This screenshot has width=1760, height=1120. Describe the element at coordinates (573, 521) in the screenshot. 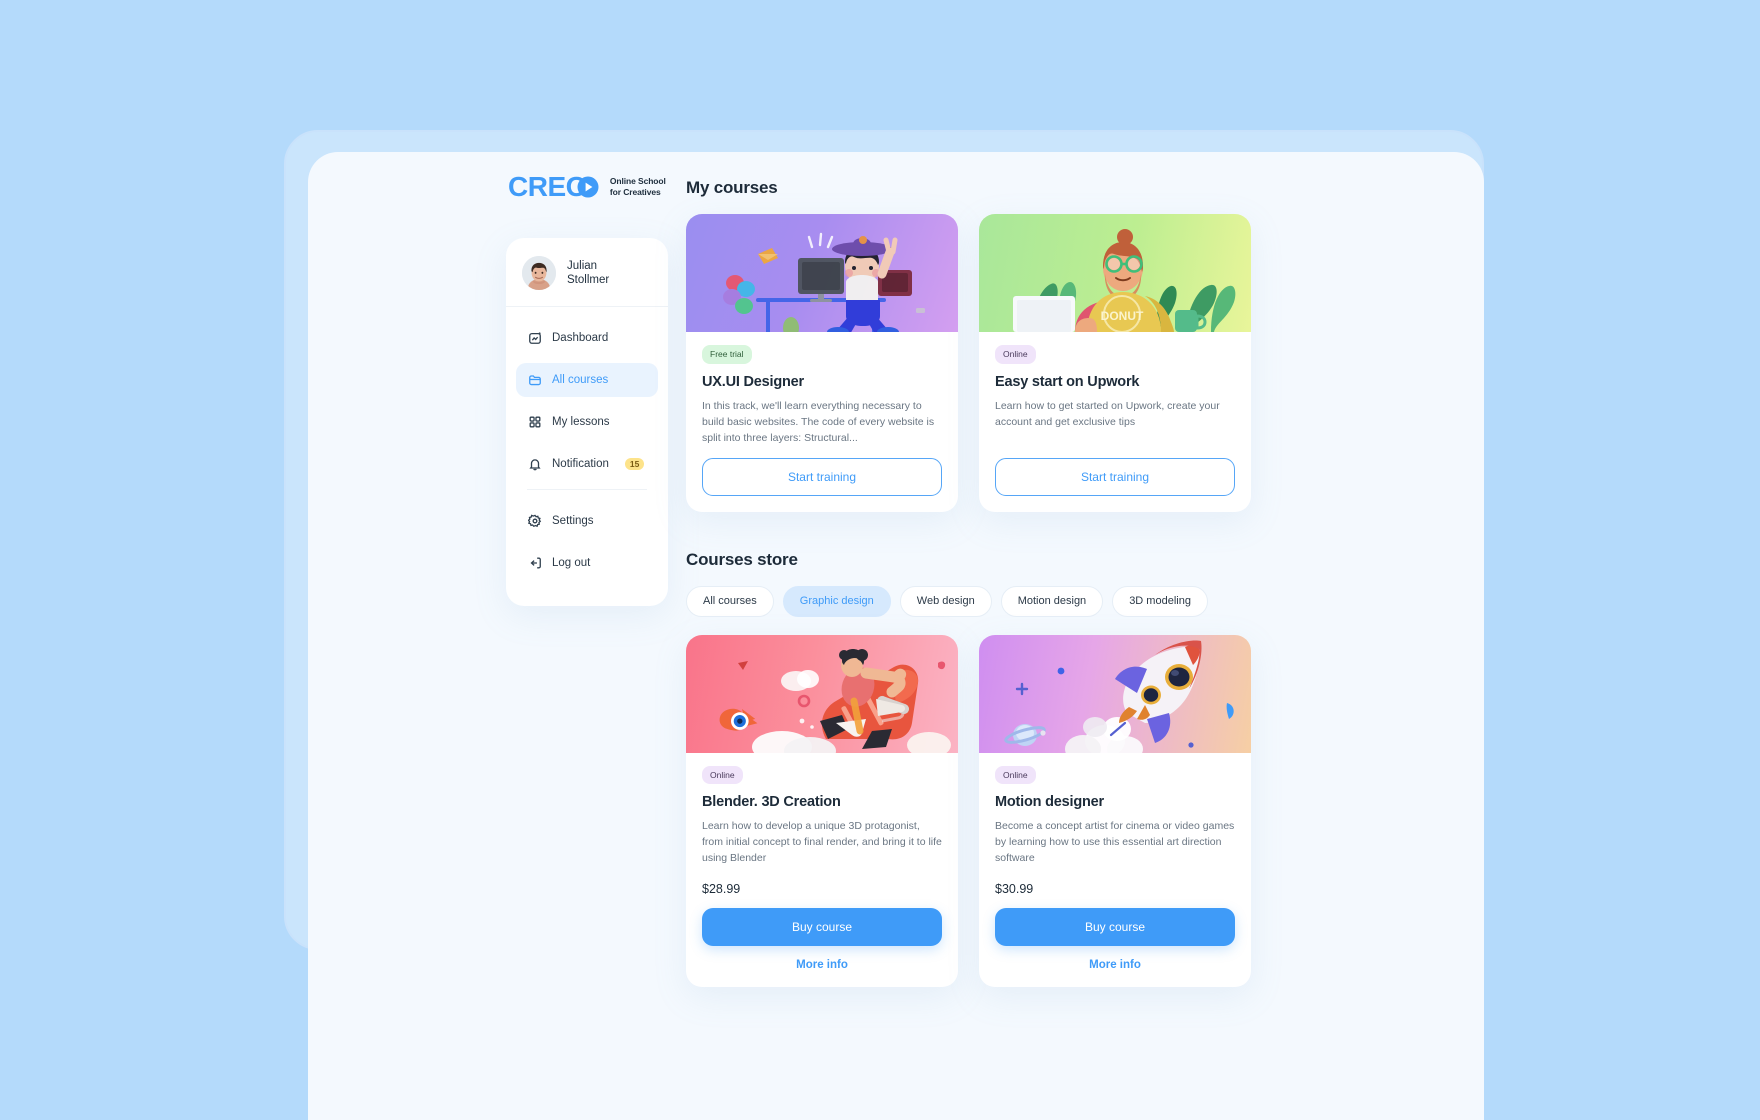

I see `sidebar-item-label: Settings` at that location.